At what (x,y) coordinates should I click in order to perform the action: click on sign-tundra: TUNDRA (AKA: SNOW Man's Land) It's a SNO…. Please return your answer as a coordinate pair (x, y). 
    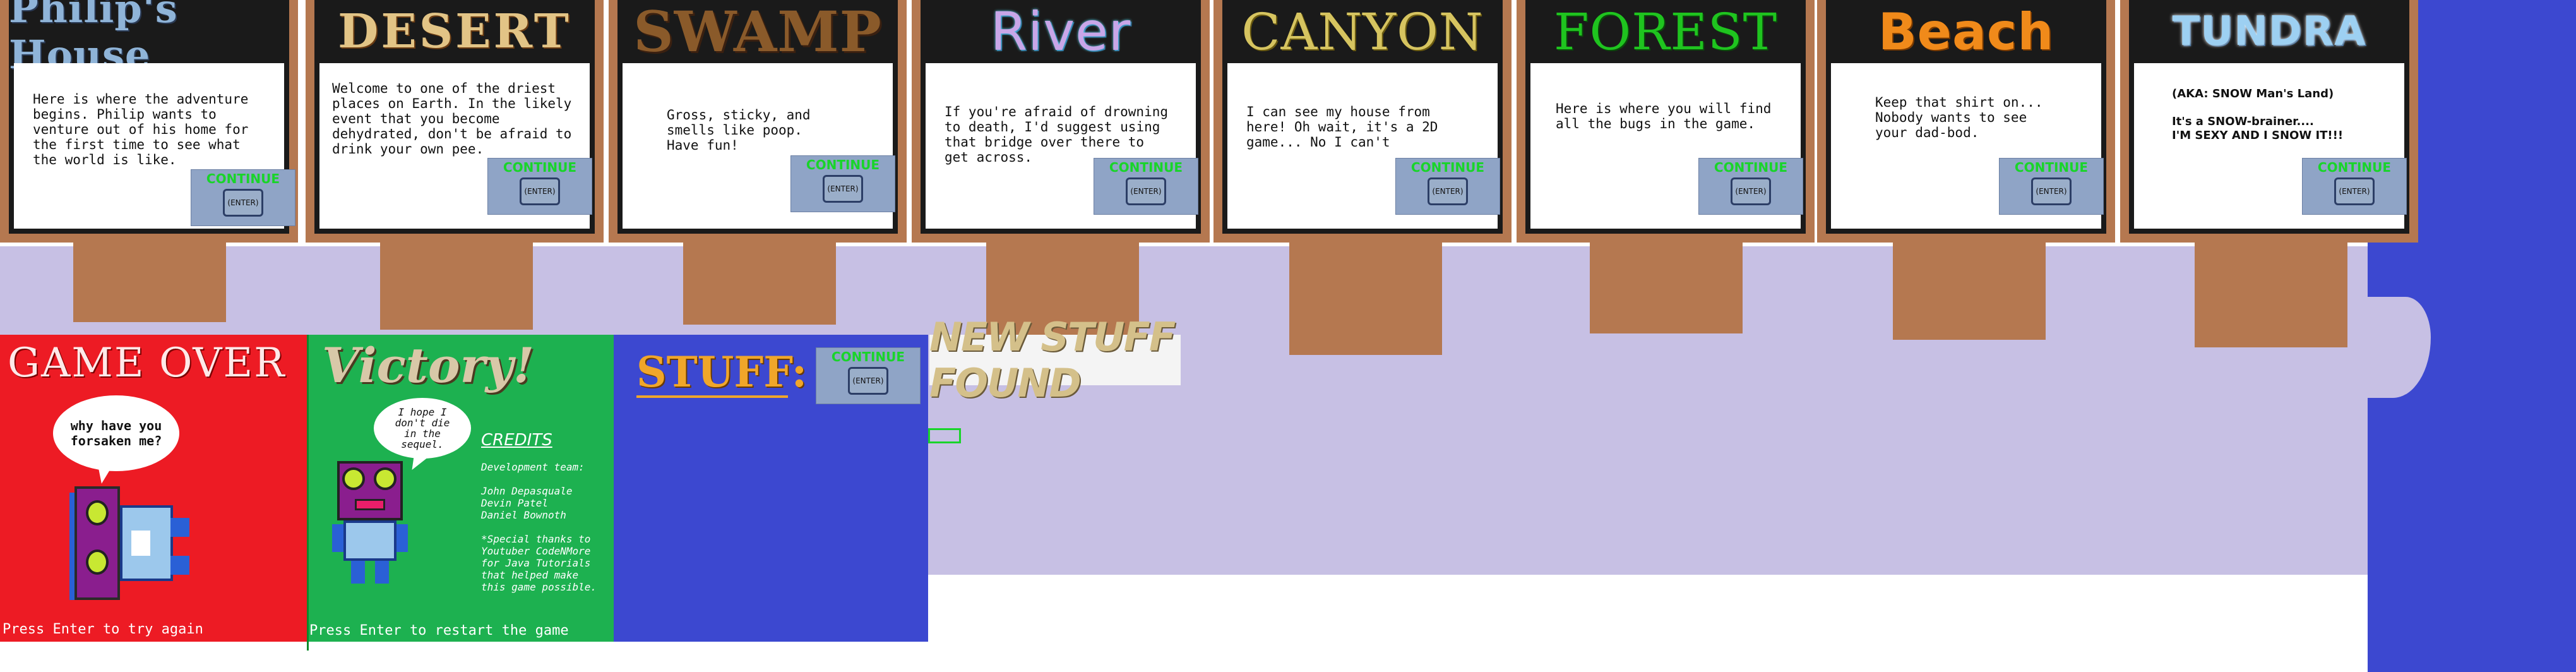
    Looking at the image, I should click on (2269, 121).